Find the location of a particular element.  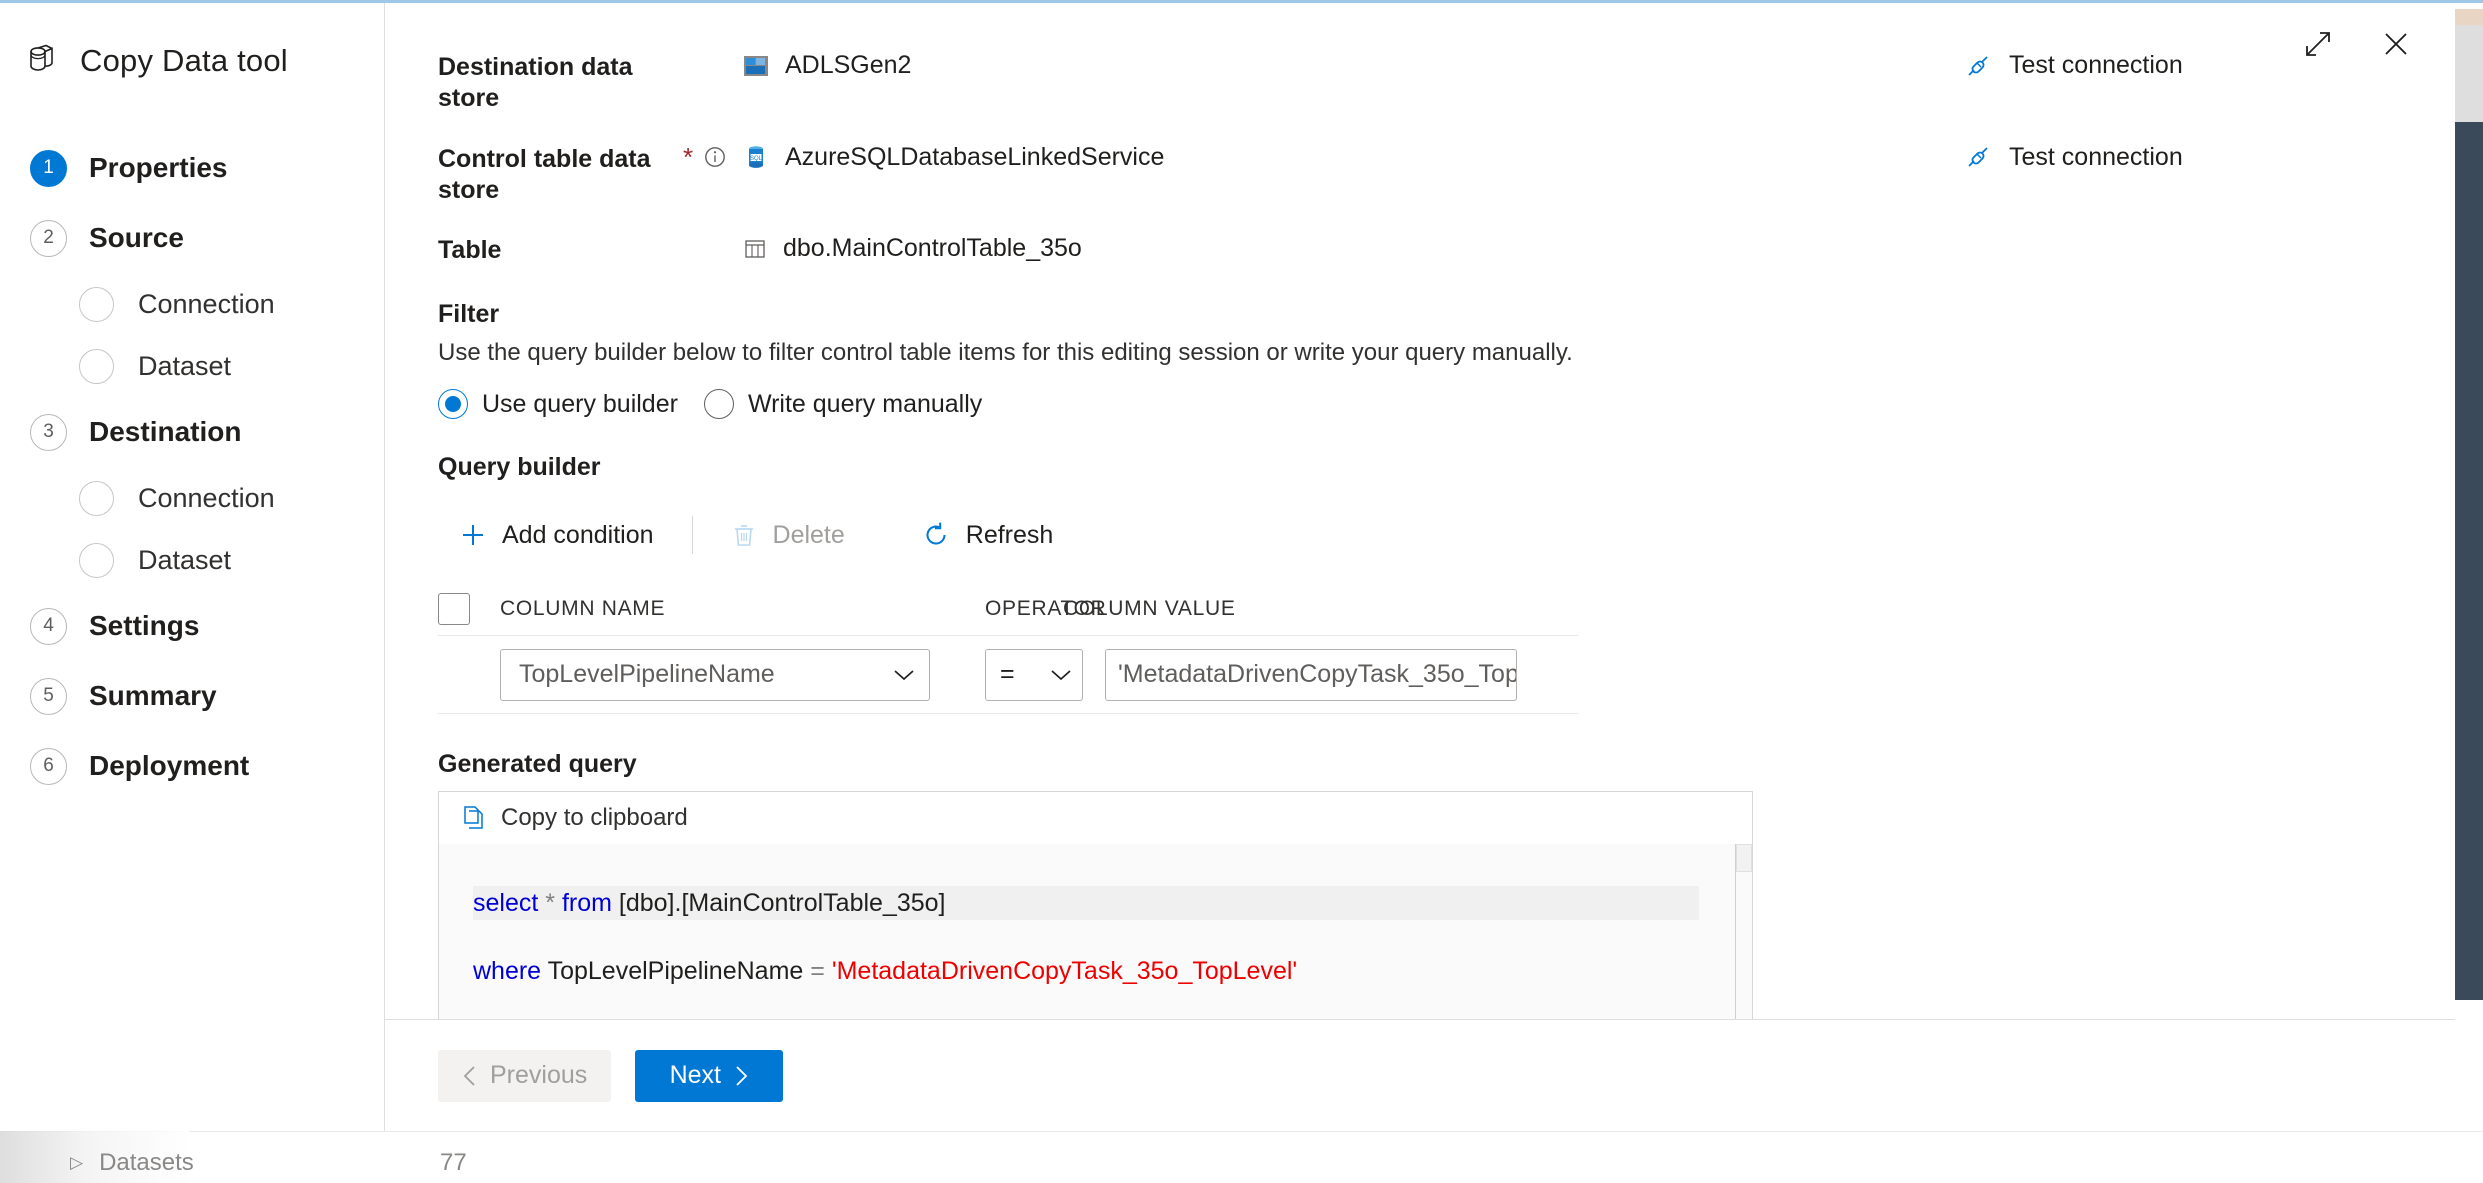

radio-write-query-manually: Write query manually is located at coordinates (842, 404).